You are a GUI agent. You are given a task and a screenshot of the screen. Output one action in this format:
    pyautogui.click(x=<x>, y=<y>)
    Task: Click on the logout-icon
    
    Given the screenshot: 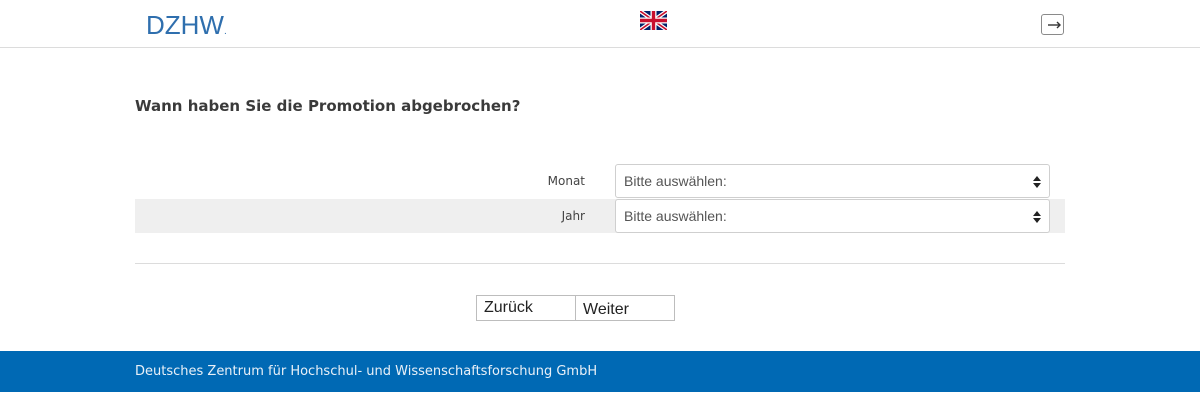 What is the action you would take?
    pyautogui.click(x=1054, y=25)
    